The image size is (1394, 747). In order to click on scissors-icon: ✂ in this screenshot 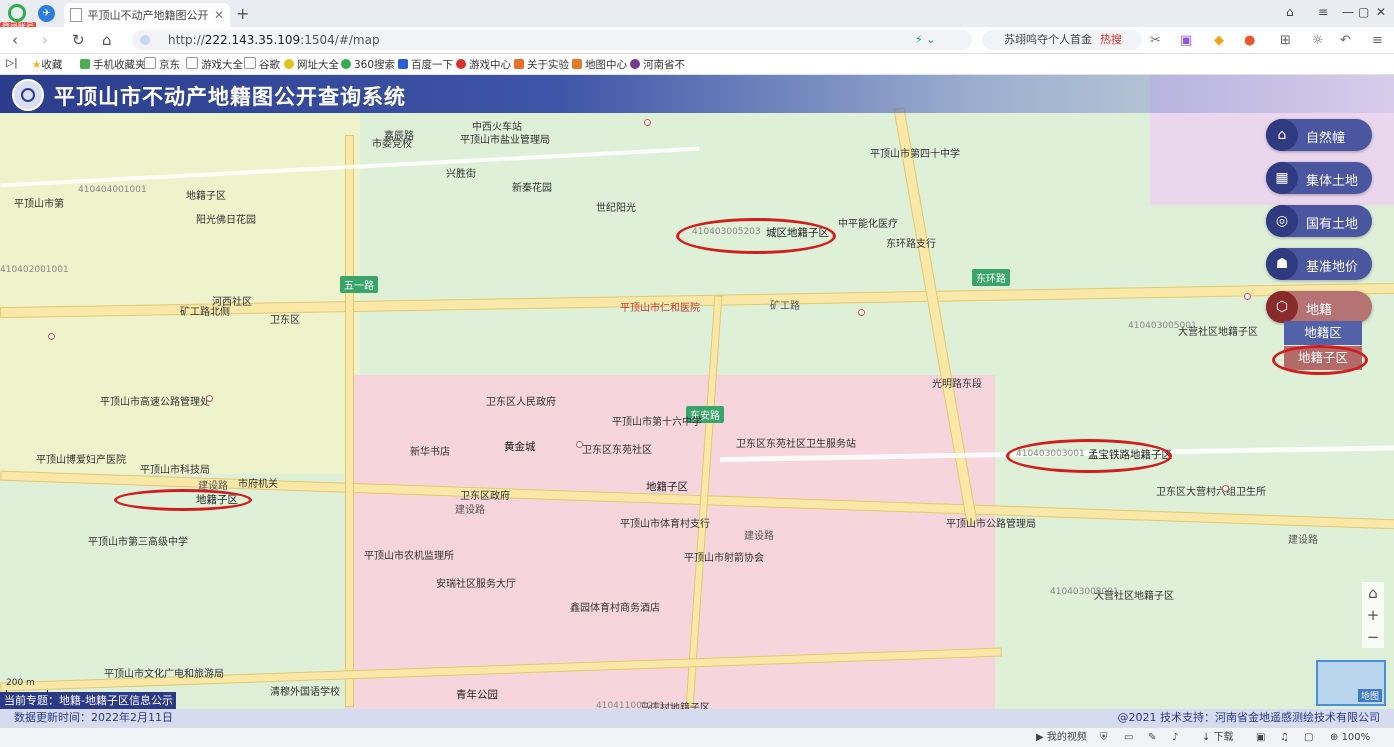, I will do `click(1155, 40)`.